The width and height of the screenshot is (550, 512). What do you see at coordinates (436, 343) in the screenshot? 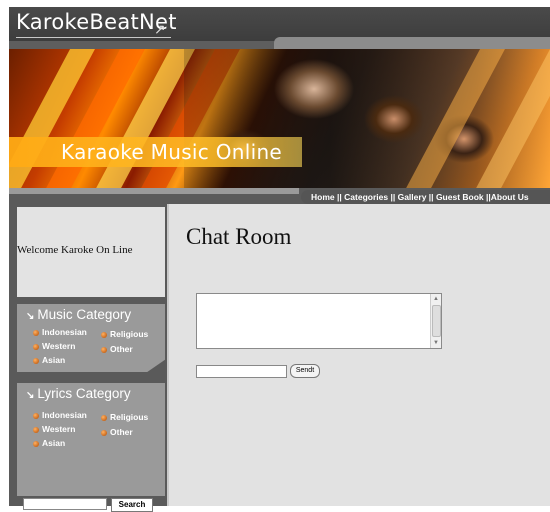
I see `scroll-down-icon: ▼` at bounding box center [436, 343].